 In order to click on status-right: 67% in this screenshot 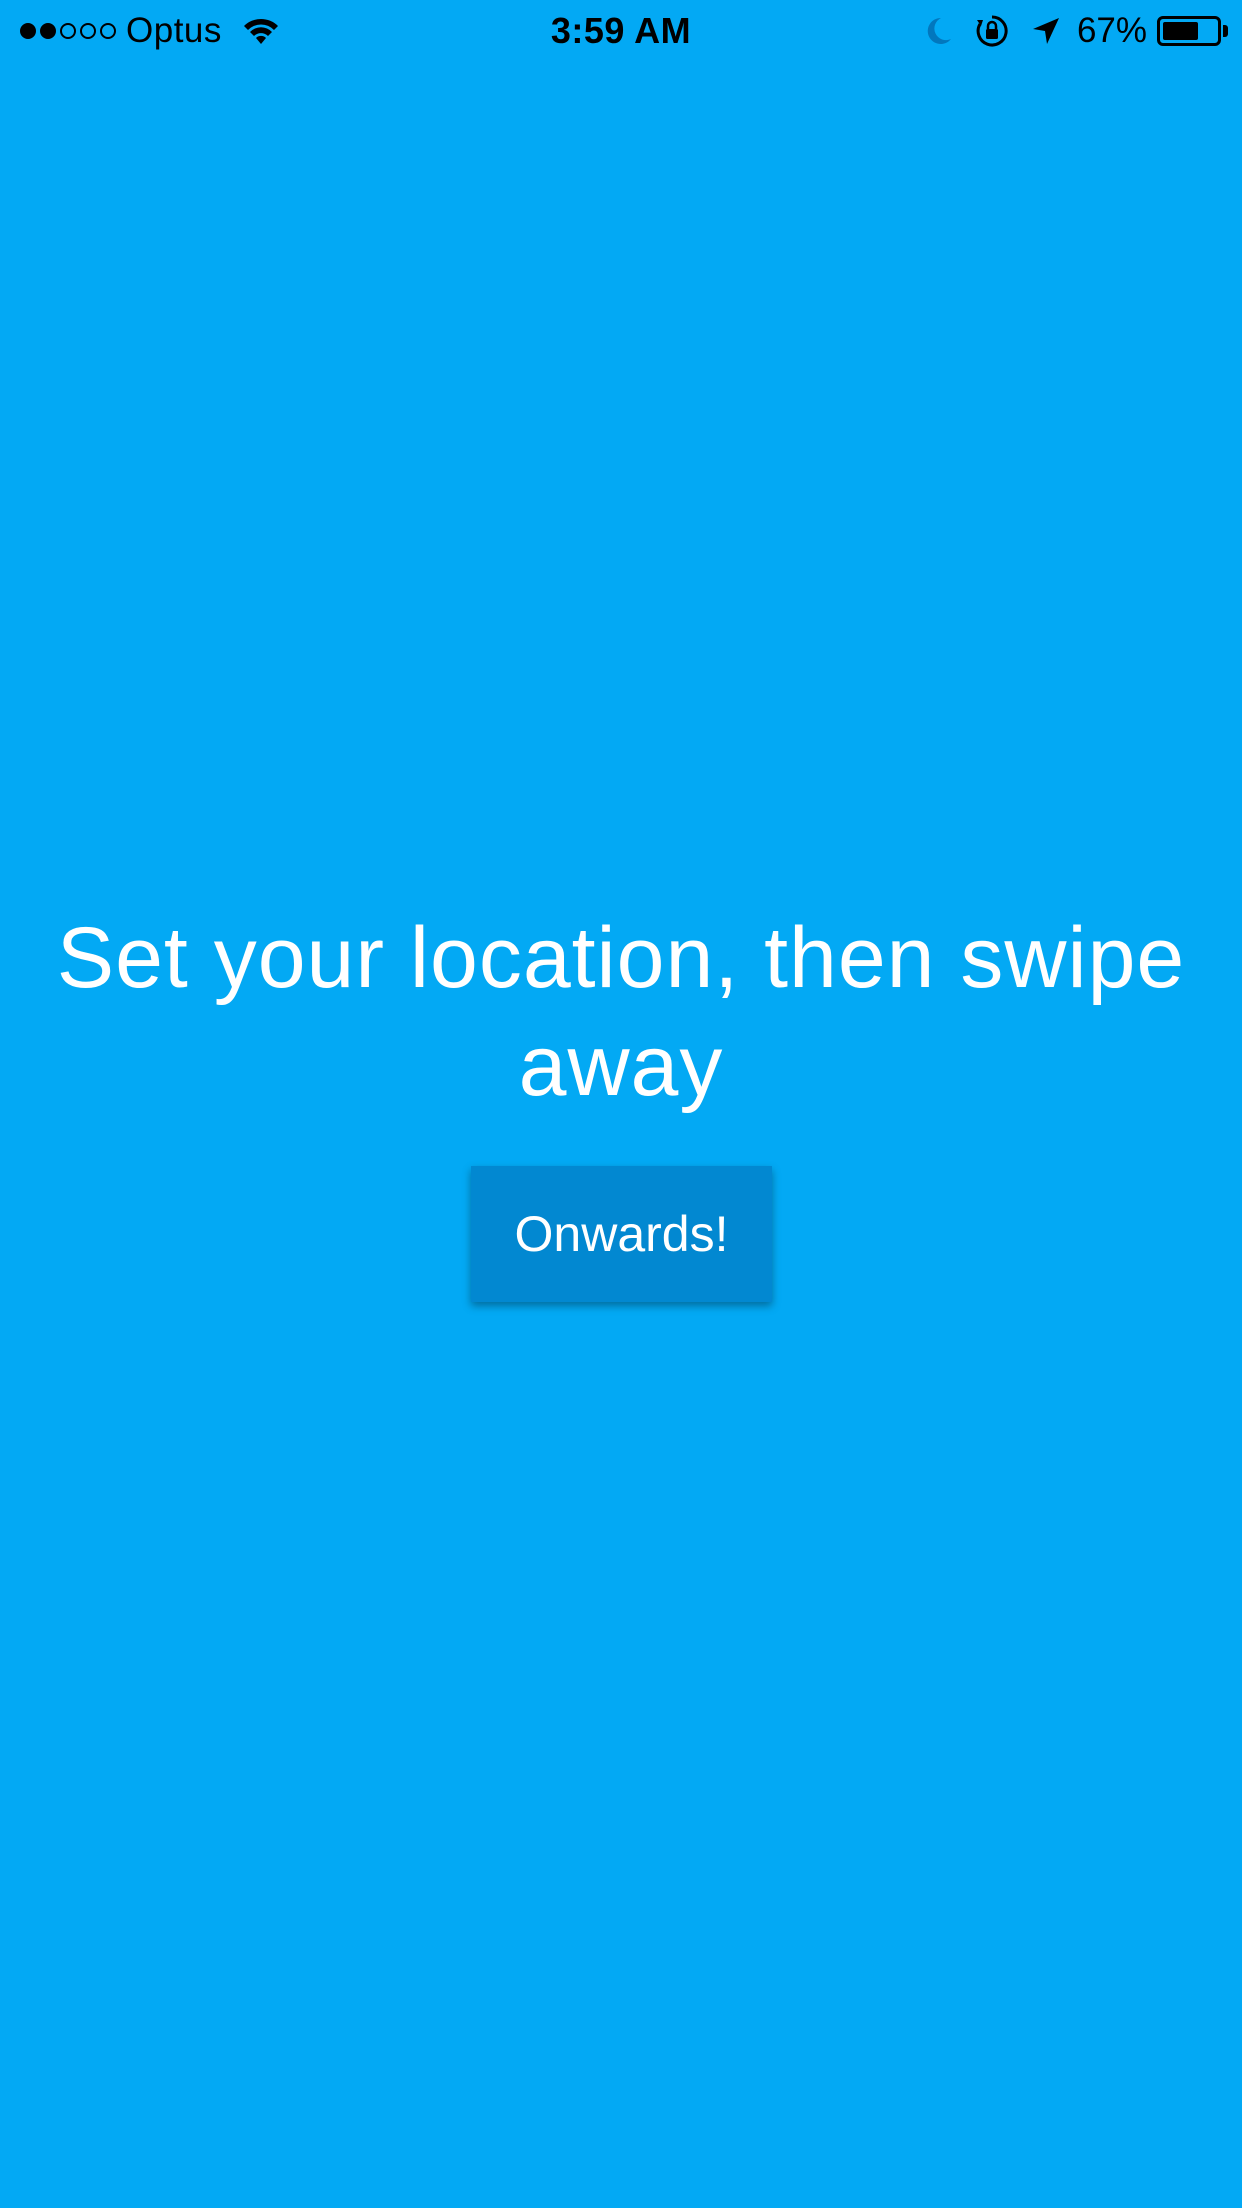, I will do `click(1075, 31)`.